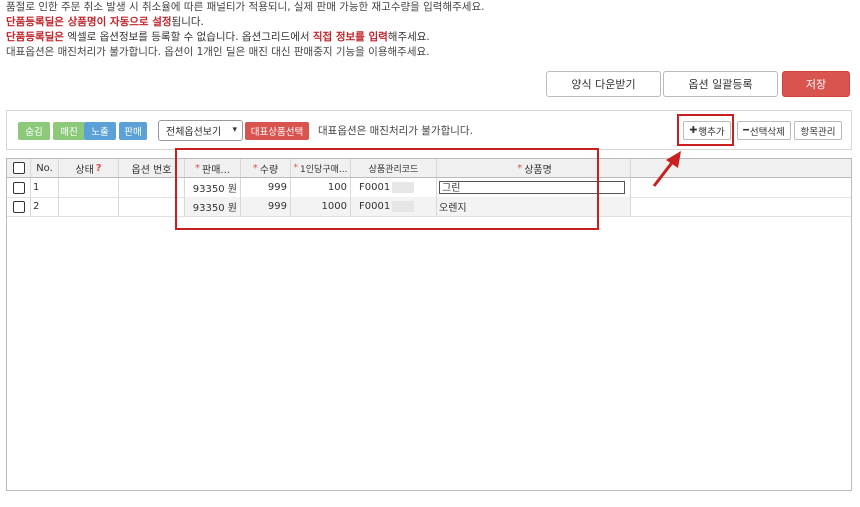  Describe the element at coordinates (350, 37) in the screenshot. I see `notice-excel-bold2: 직접 정보를 입력` at that location.